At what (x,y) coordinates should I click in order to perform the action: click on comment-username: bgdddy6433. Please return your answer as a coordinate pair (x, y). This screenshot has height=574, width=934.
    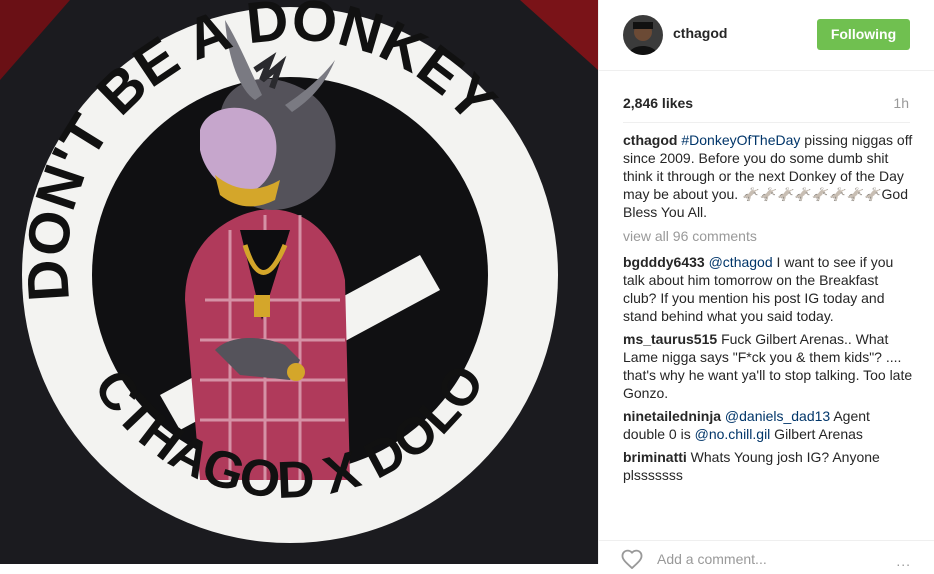
    Looking at the image, I should click on (664, 262).